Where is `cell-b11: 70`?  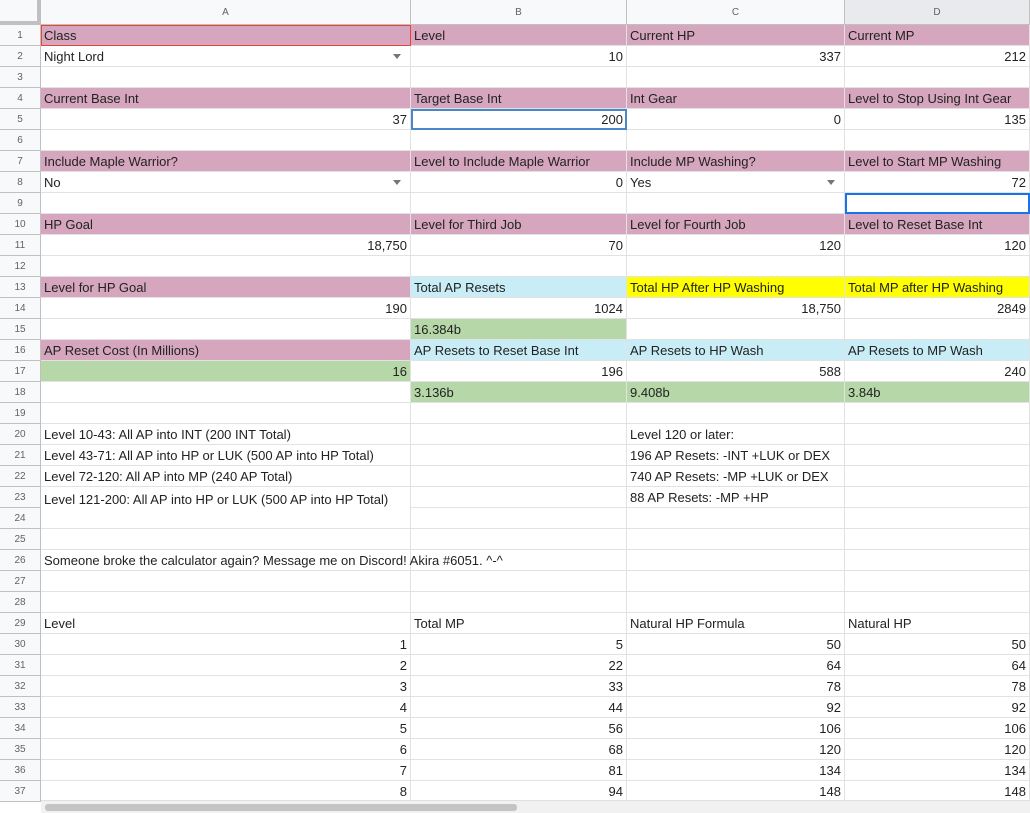
cell-b11: 70 is located at coordinates (519, 245).